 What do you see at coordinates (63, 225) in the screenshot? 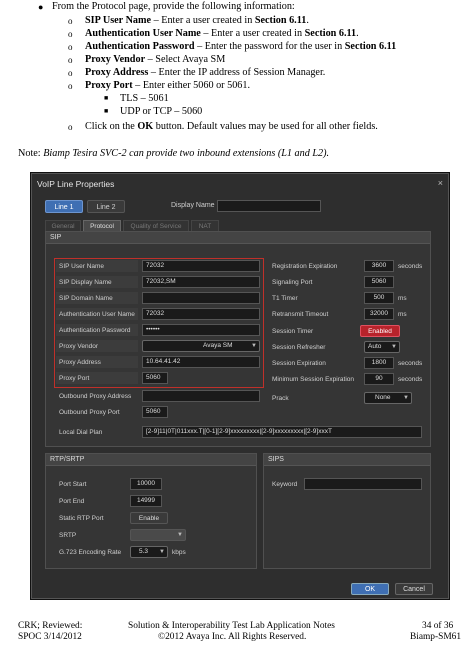
I see `tab-general: General` at bounding box center [63, 225].